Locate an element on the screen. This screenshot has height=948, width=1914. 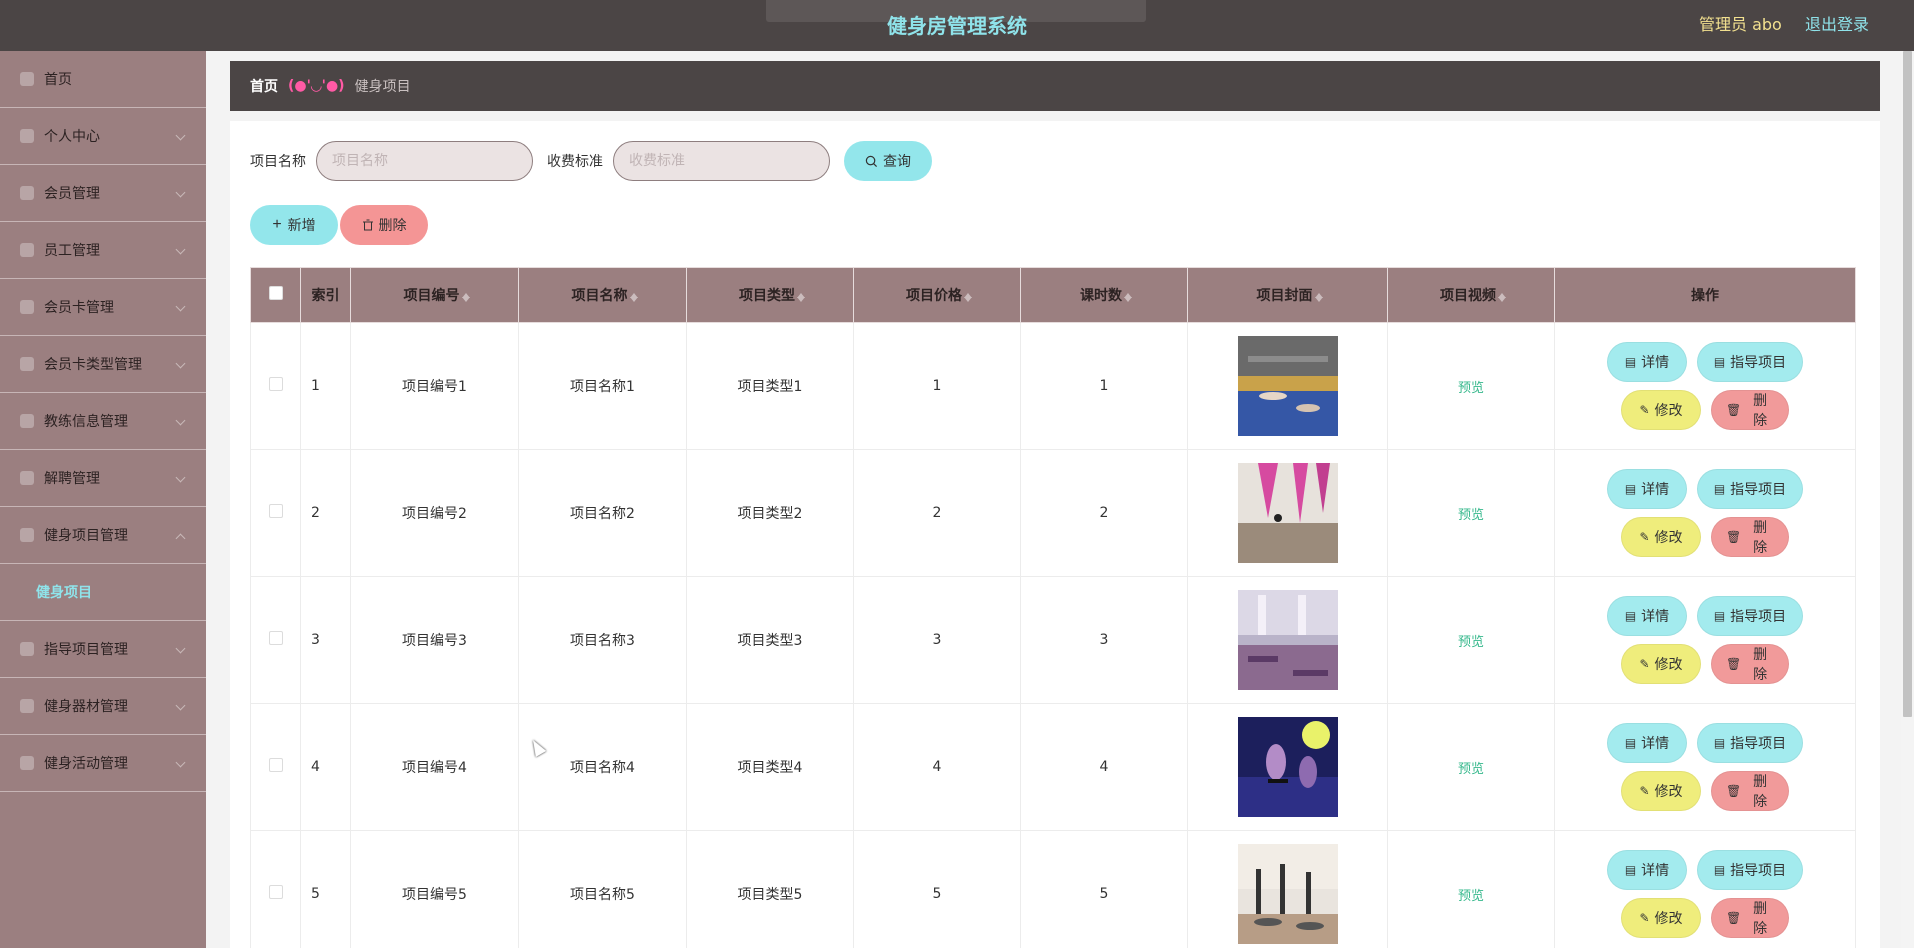
sidebar-item-guided-projects: 指导项目管理 is located at coordinates (103, 649).